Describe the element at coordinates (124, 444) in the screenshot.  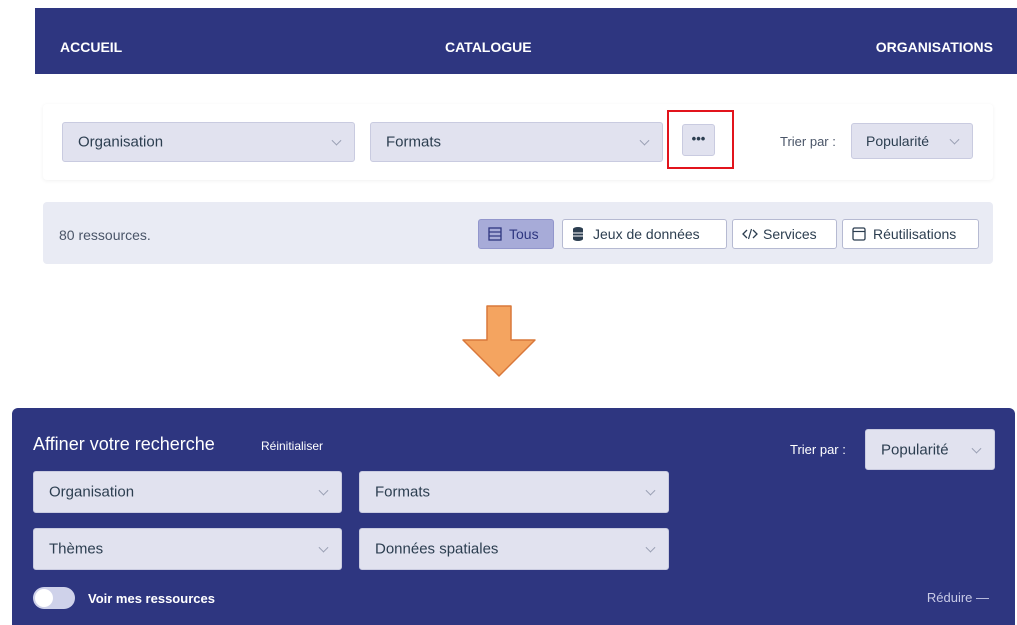
I see `panel-title: Affiner votre recherche` at that location.